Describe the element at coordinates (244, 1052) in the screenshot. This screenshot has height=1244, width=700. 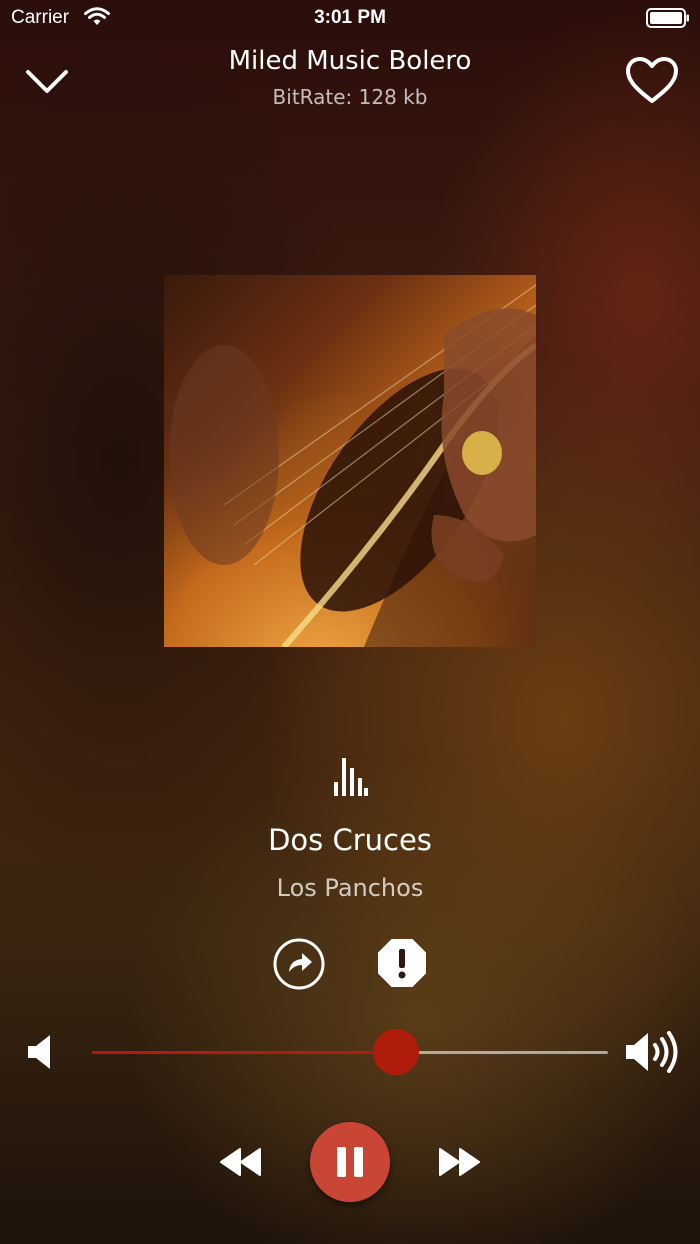
I see `volume-track-fill` at that location.